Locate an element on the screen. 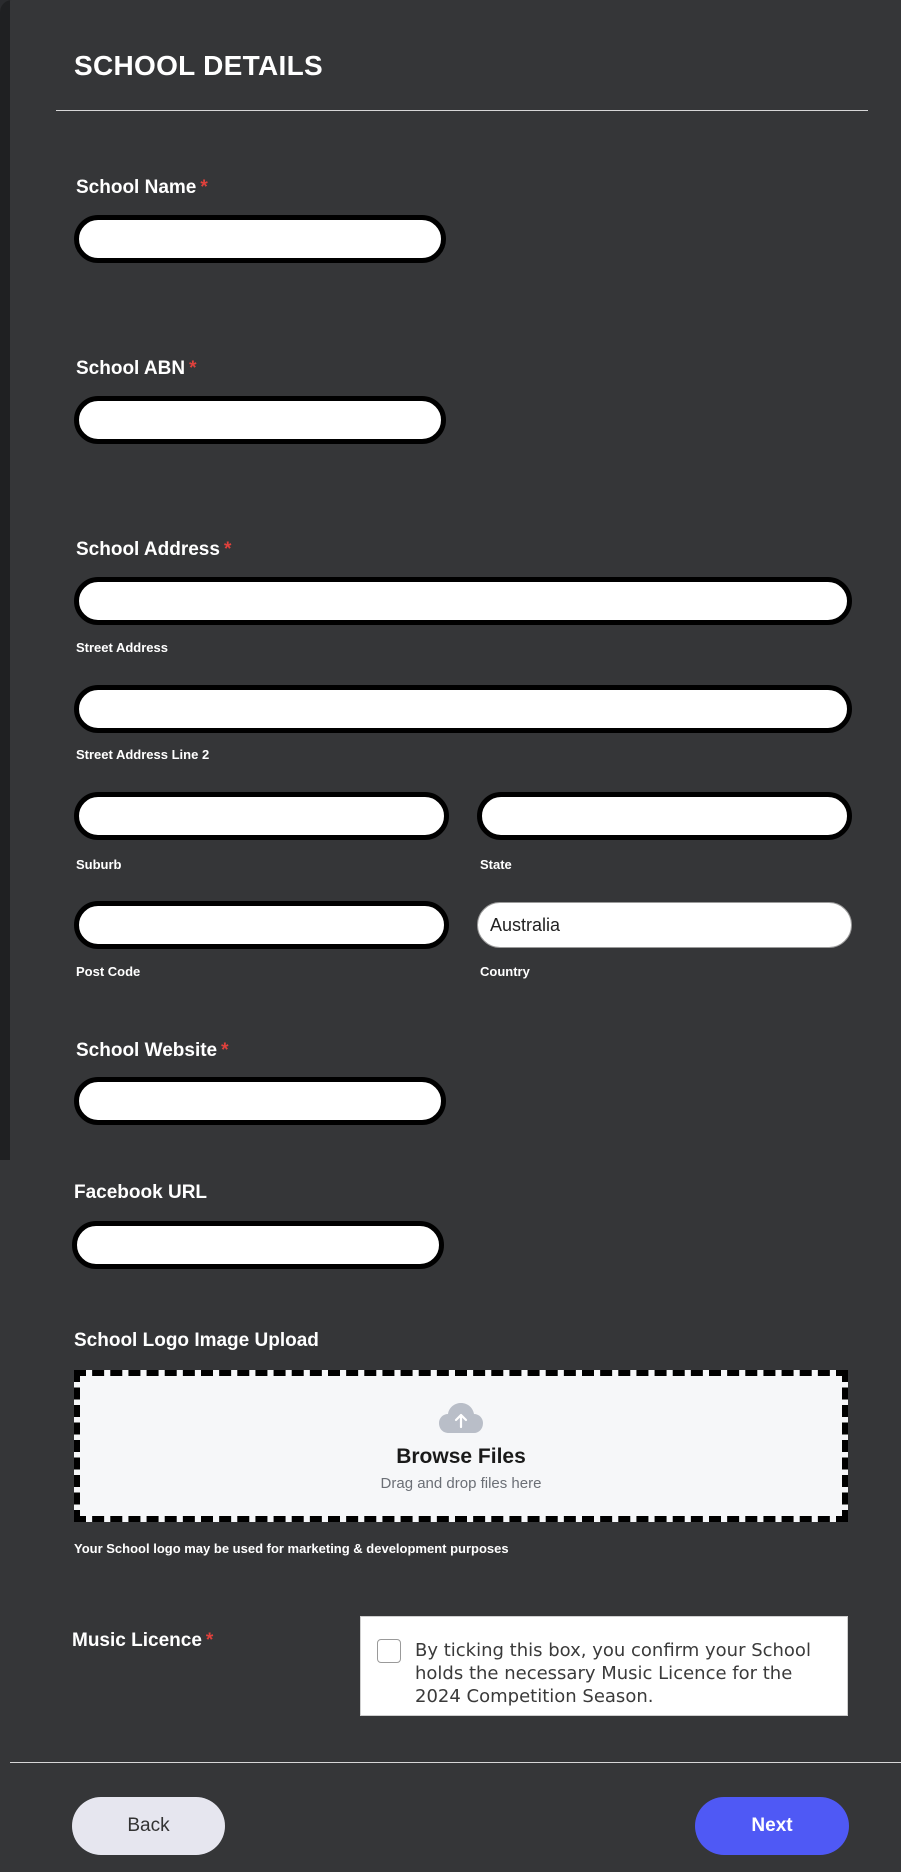 This screenshot has width=901, height=1872. school-name-label: School Name * is located at coordinates (142, 188).